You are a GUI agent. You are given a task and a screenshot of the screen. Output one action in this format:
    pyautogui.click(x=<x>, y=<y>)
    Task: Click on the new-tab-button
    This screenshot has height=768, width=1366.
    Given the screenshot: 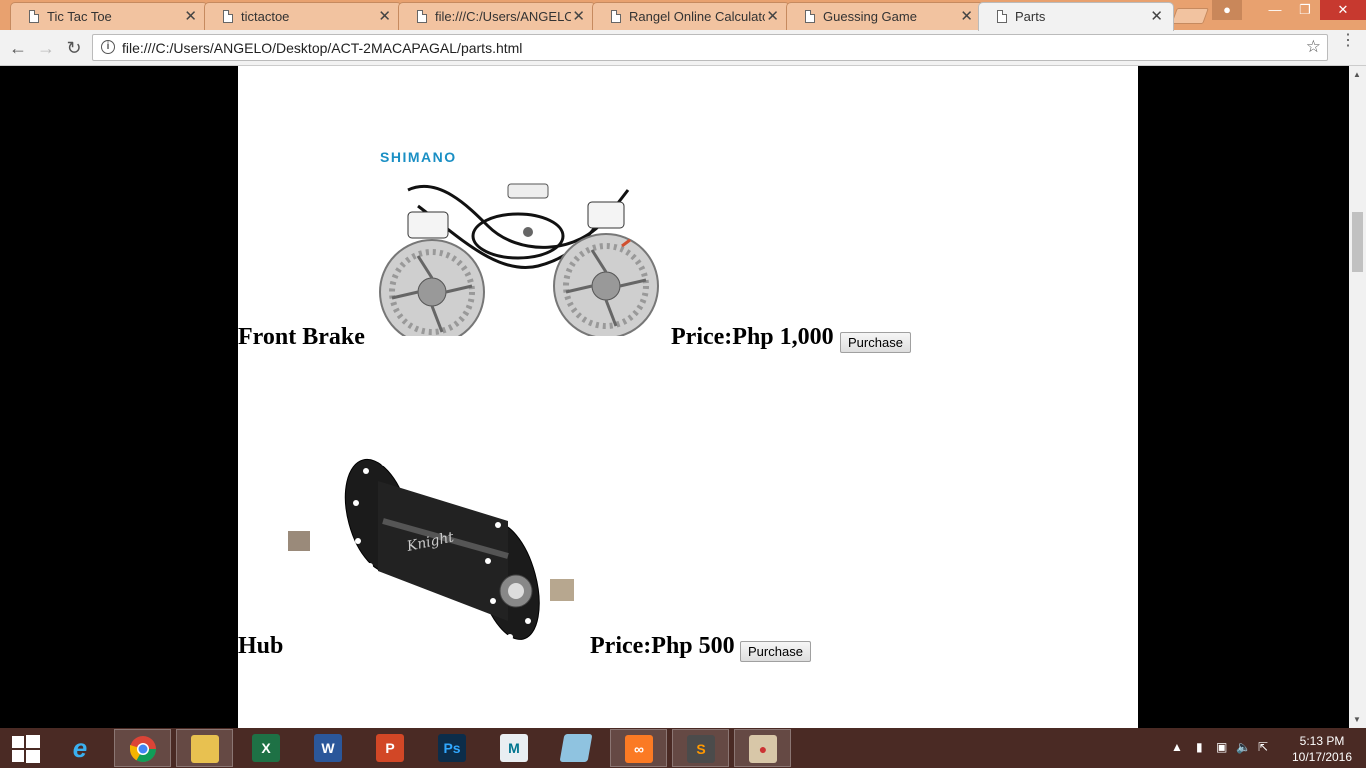 What is the action you would take?
    pyautogui.click(x=1190, y=16)
    